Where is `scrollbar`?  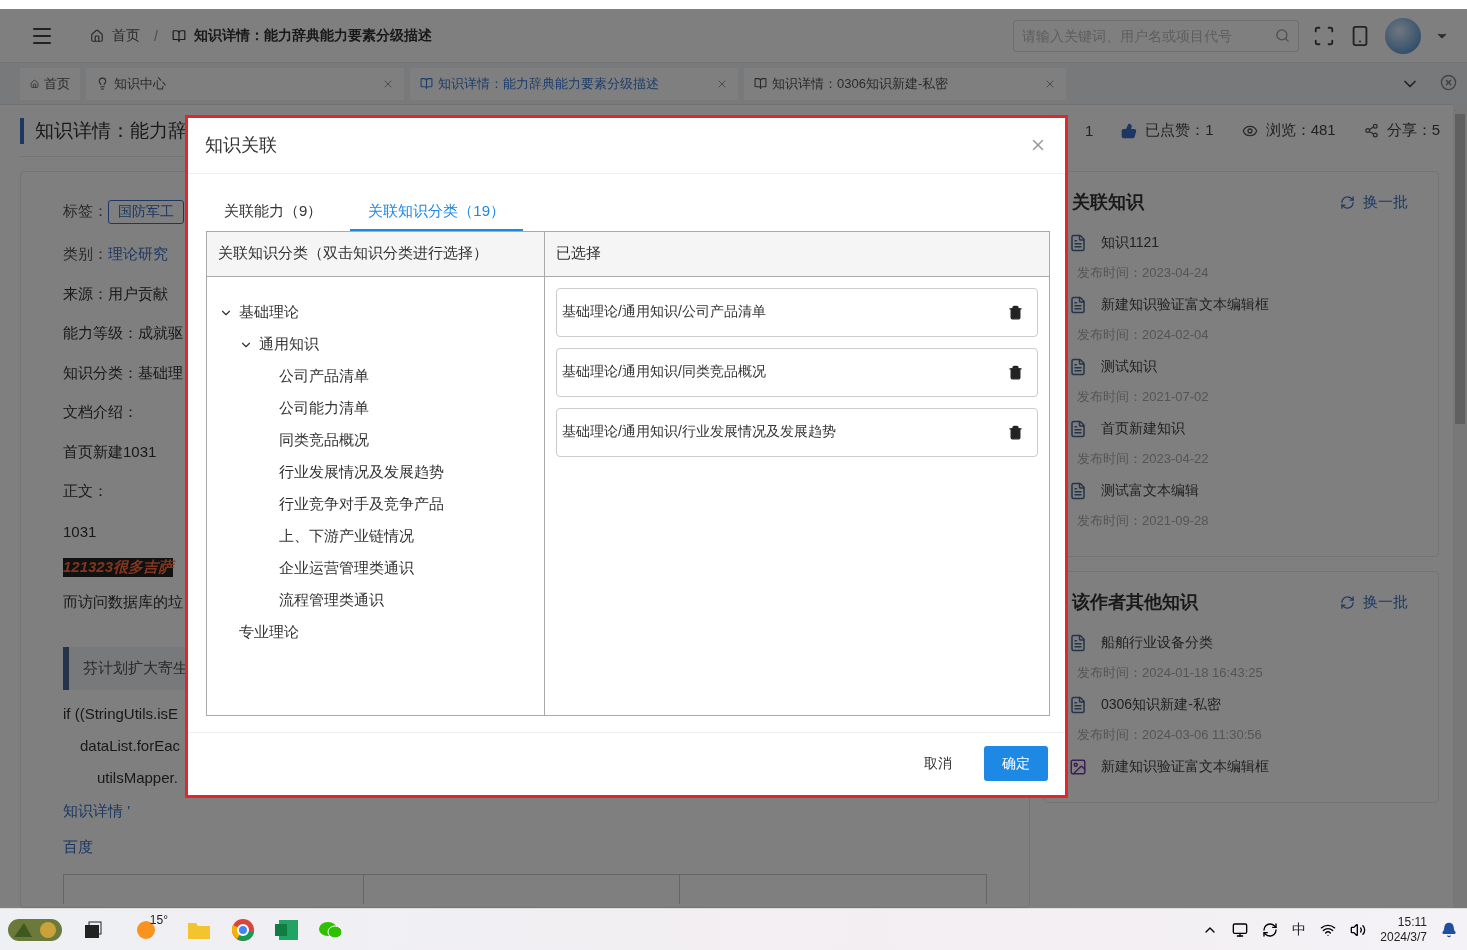
scrollbar is located at coordinates (1460, 506).